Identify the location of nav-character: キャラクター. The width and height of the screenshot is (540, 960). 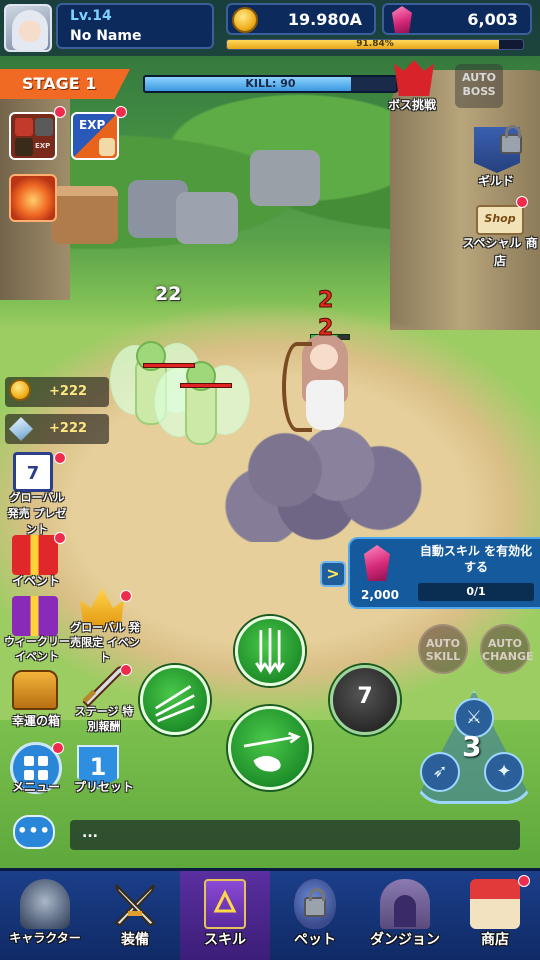
(45, 915).